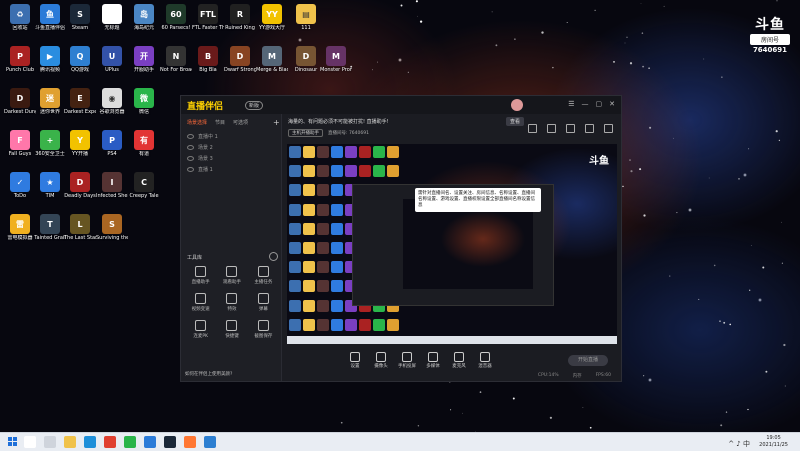  I want to click on desktop-icon: P PS4, so click(112, 143).